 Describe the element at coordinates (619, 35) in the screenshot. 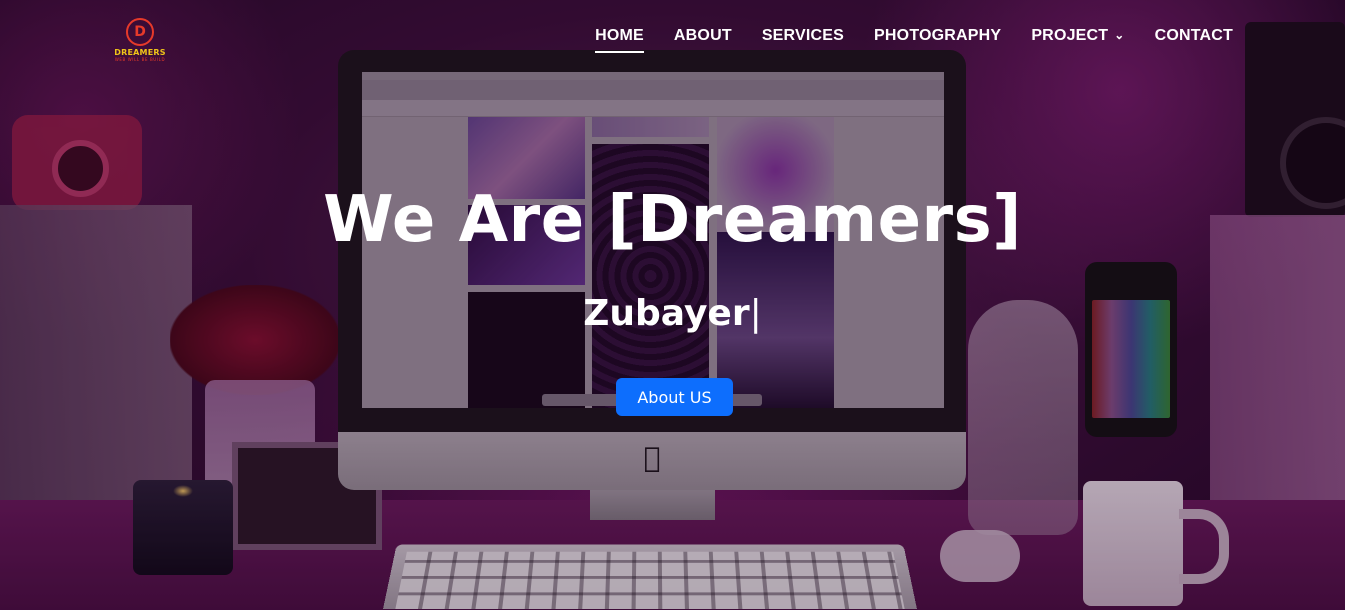

I see `nav-item-label: HOME` at that location.